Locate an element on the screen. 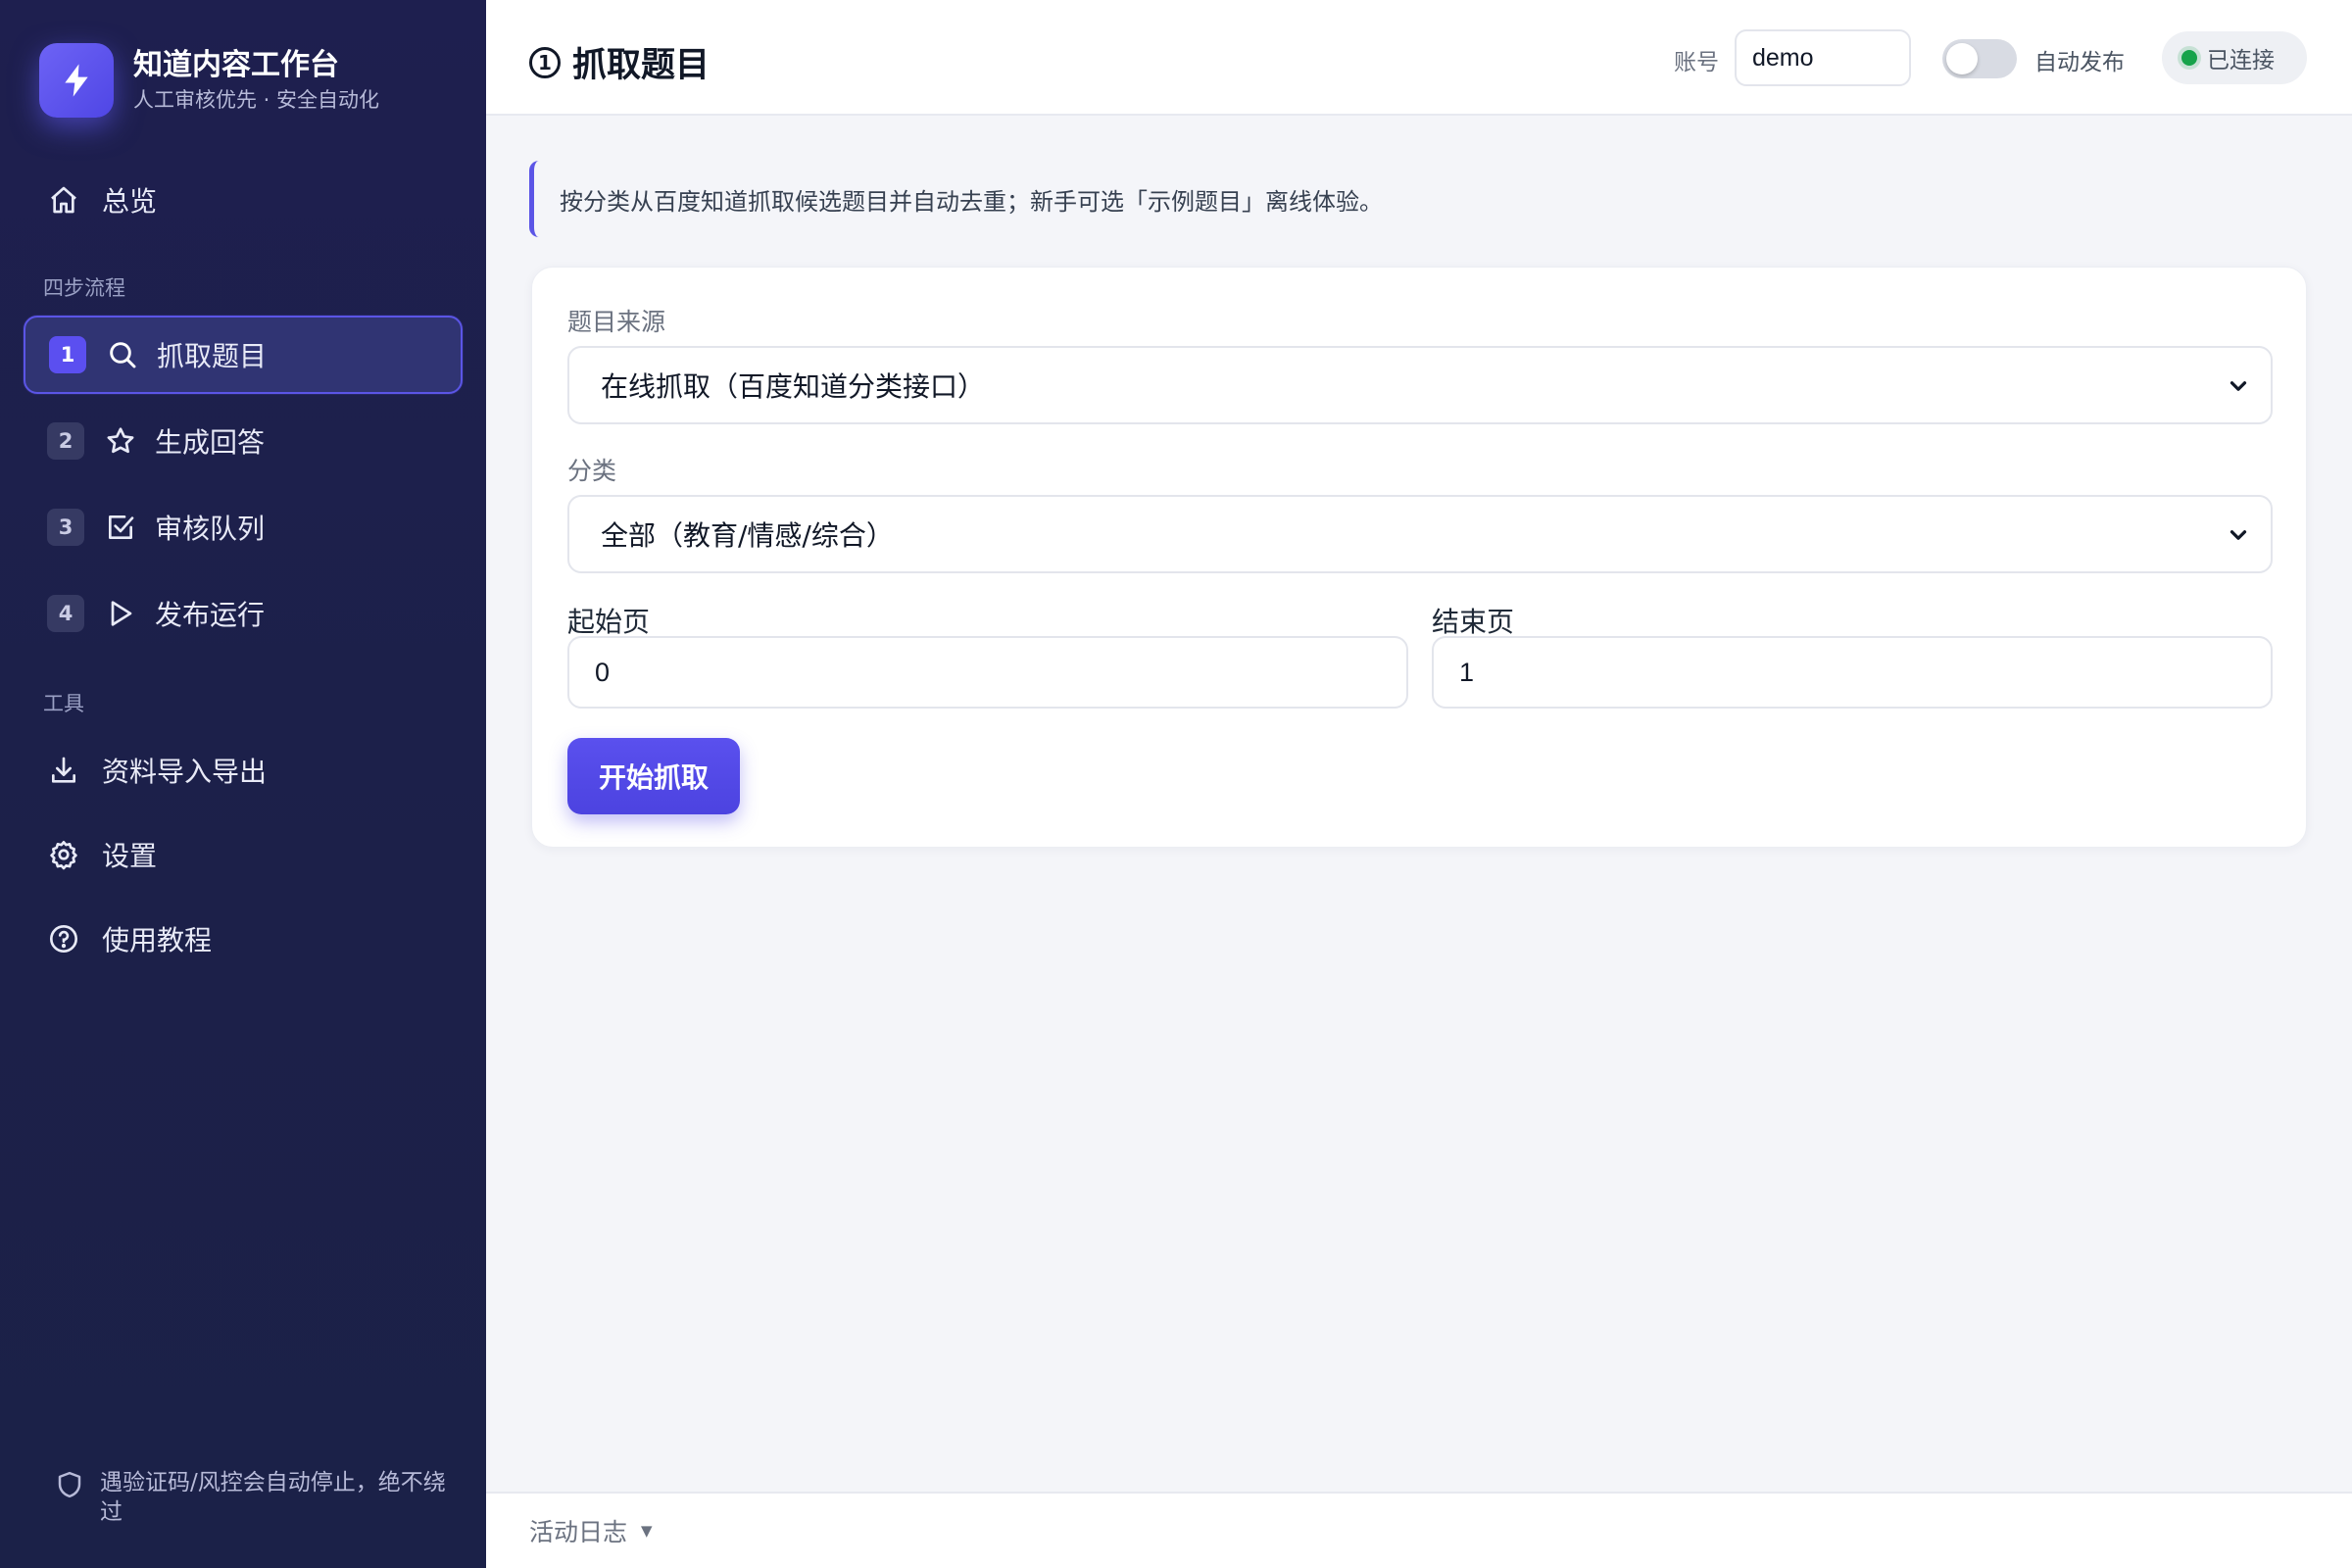 The image size is (2352, 1568). account-input is located at coordinates (1823, 57).